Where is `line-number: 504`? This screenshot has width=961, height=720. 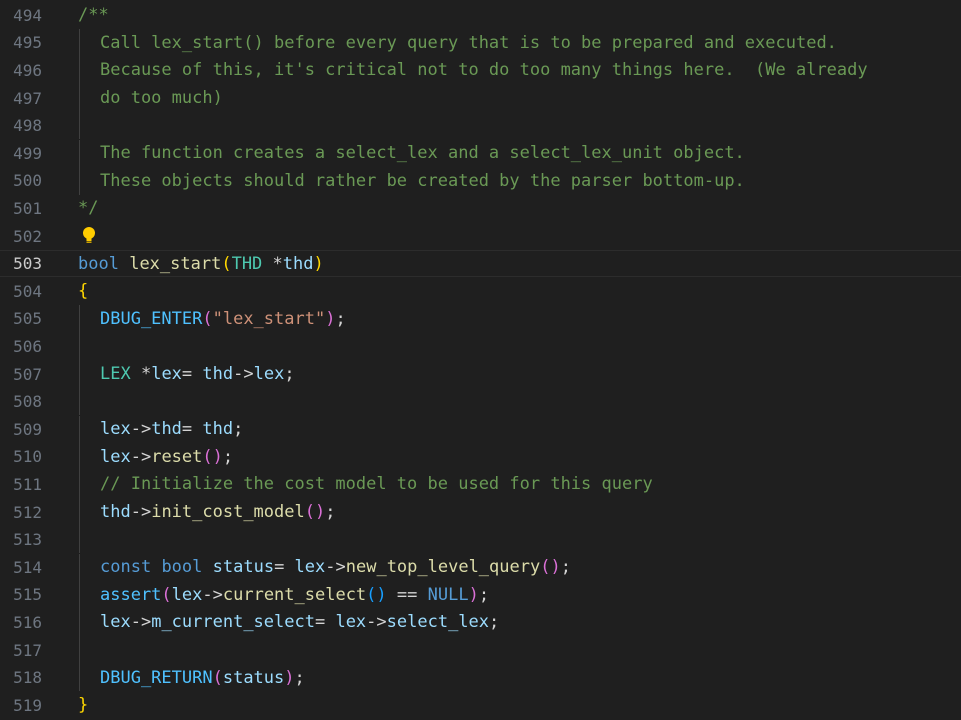
line-number: 504 is located at coordinates (21, 291).